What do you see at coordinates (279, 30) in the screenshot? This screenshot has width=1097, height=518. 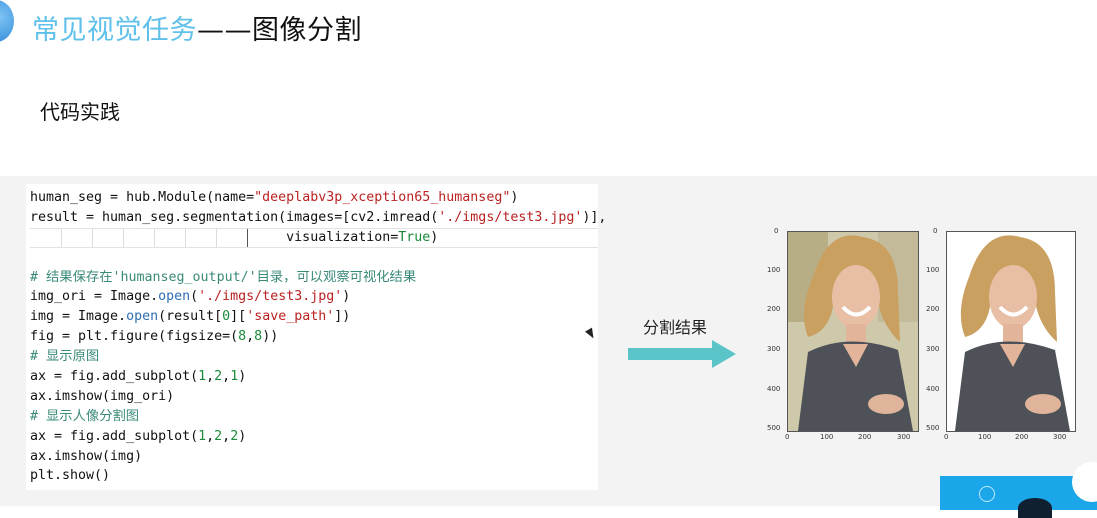 I see `title-rest: ——图像分割` at bounding box center [279, 30].